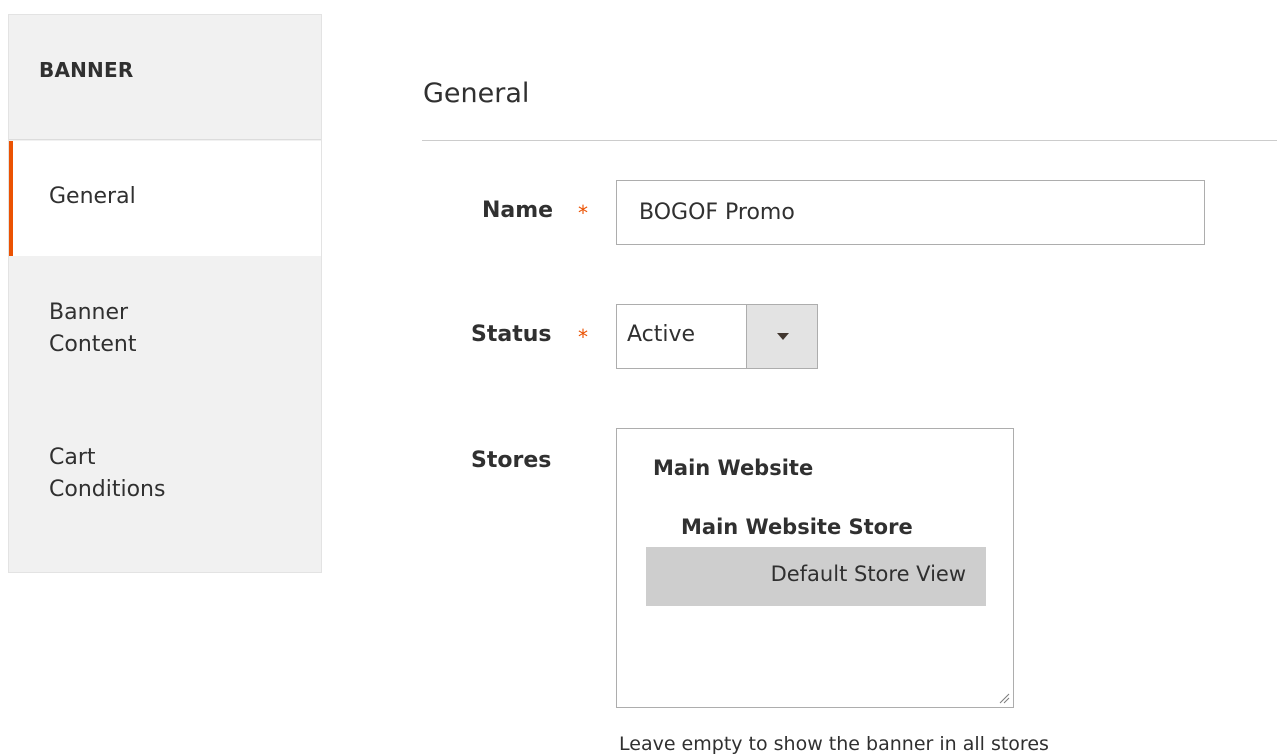 Image resolution: width=1277 pixels, height=755 pixels. I want to click on sidebar-item-label-line-2: Conditions, so click(107, 489).